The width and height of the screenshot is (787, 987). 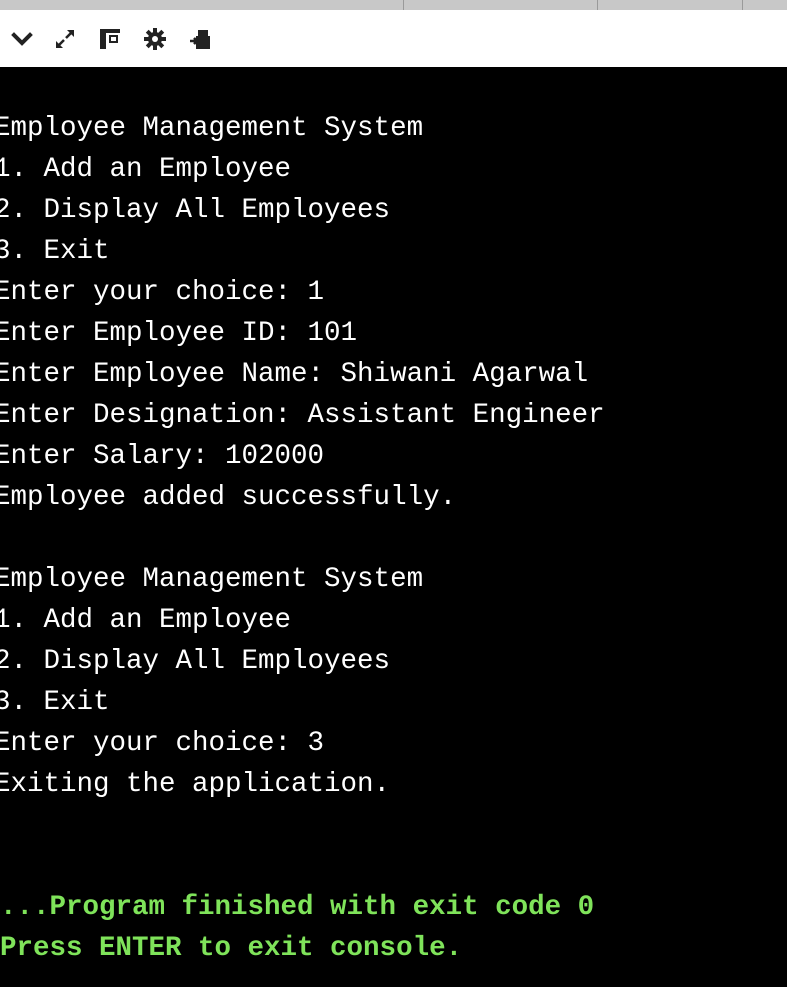 What do you see at coordinates (294, 374) in the screenshot?
I see `console-line: Enter Employee Name: Shiwani Agarwal` at bounding box center [294, 374].